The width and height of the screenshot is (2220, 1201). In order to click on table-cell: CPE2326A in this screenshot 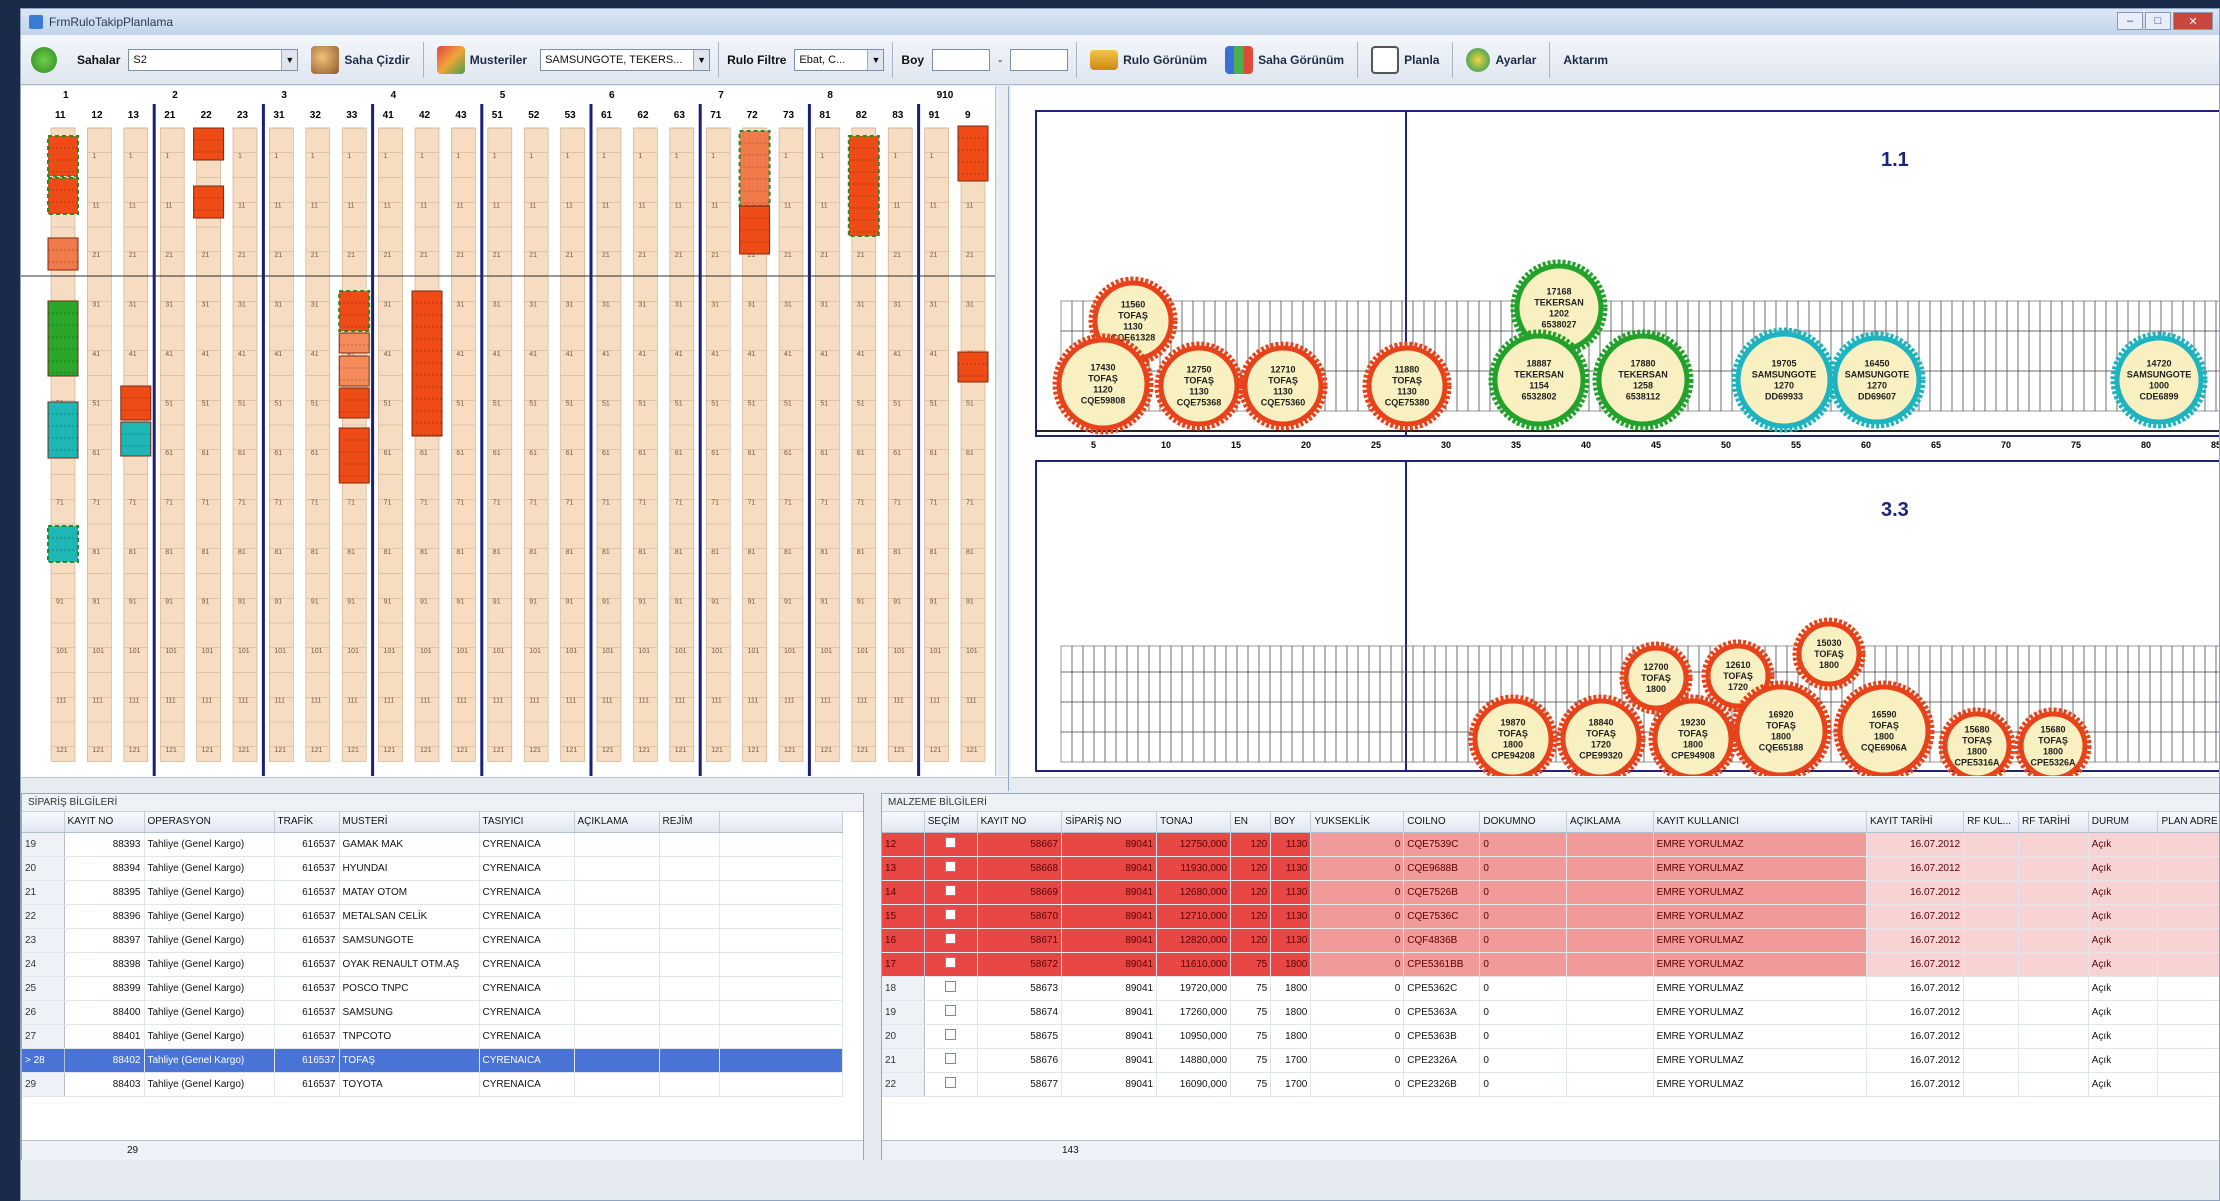, I will do `click(1442, 1060)`.